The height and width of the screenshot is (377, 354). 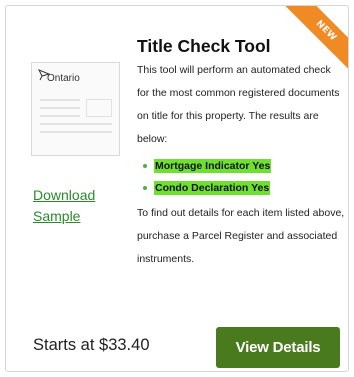 What do you see at coordinates (204, 46) in the screenshot?
I see `card-title: Title Check Tool` at bounding box center [204, 46].